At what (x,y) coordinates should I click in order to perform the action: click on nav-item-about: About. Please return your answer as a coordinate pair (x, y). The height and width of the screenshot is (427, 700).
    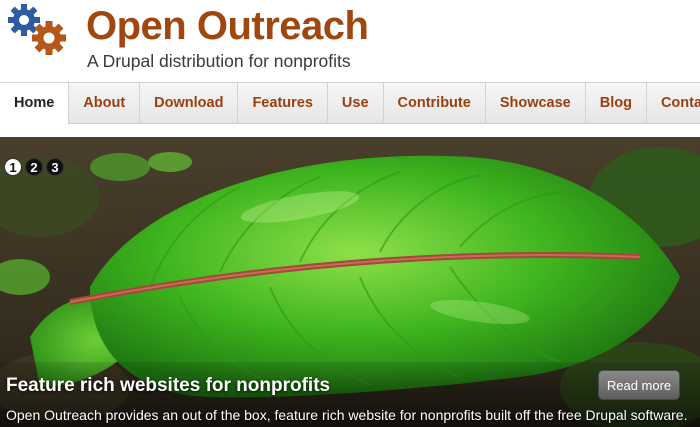
    Looking at the image, I should click on (105, 103).